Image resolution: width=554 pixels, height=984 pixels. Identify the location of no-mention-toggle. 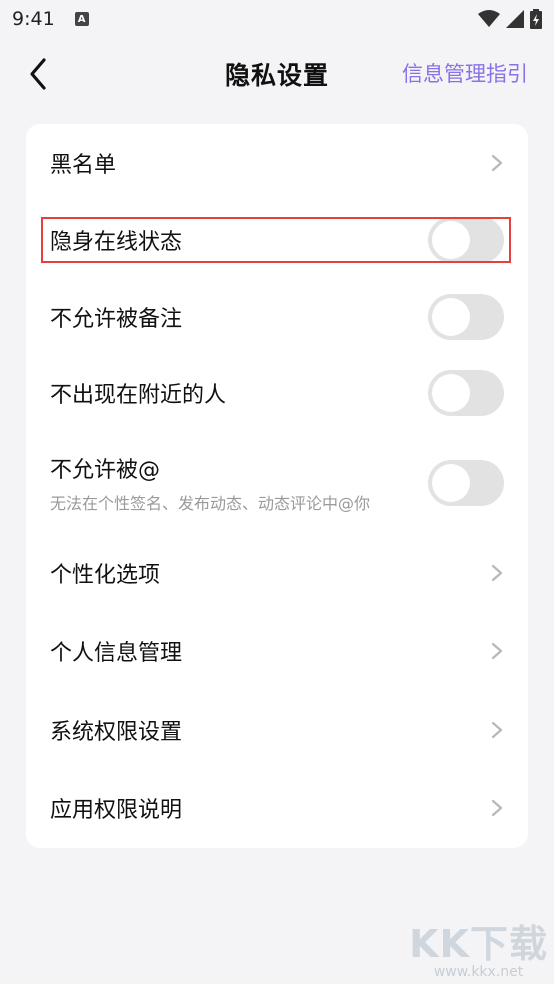
(466, 483).